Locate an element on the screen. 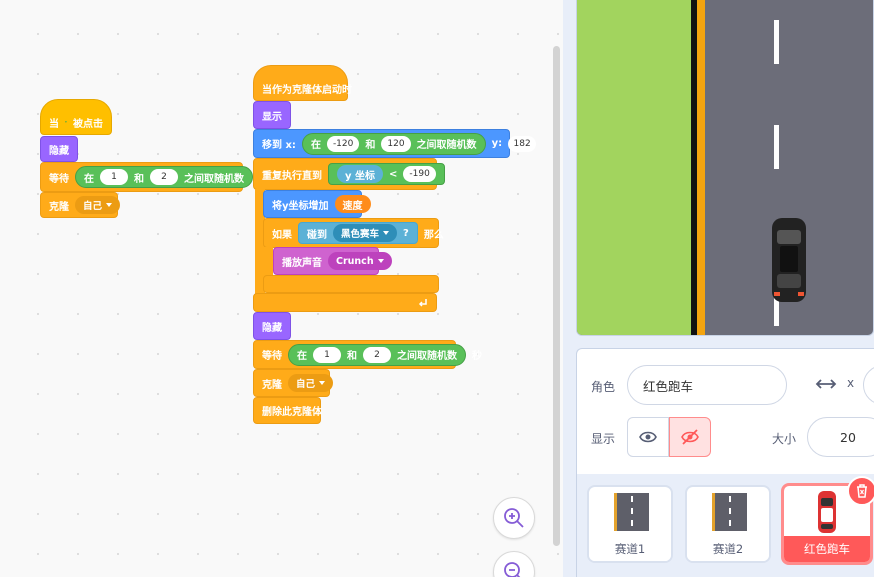 The image size is (874, 577). eye-slash-icon is located at coordinates (690, 437).